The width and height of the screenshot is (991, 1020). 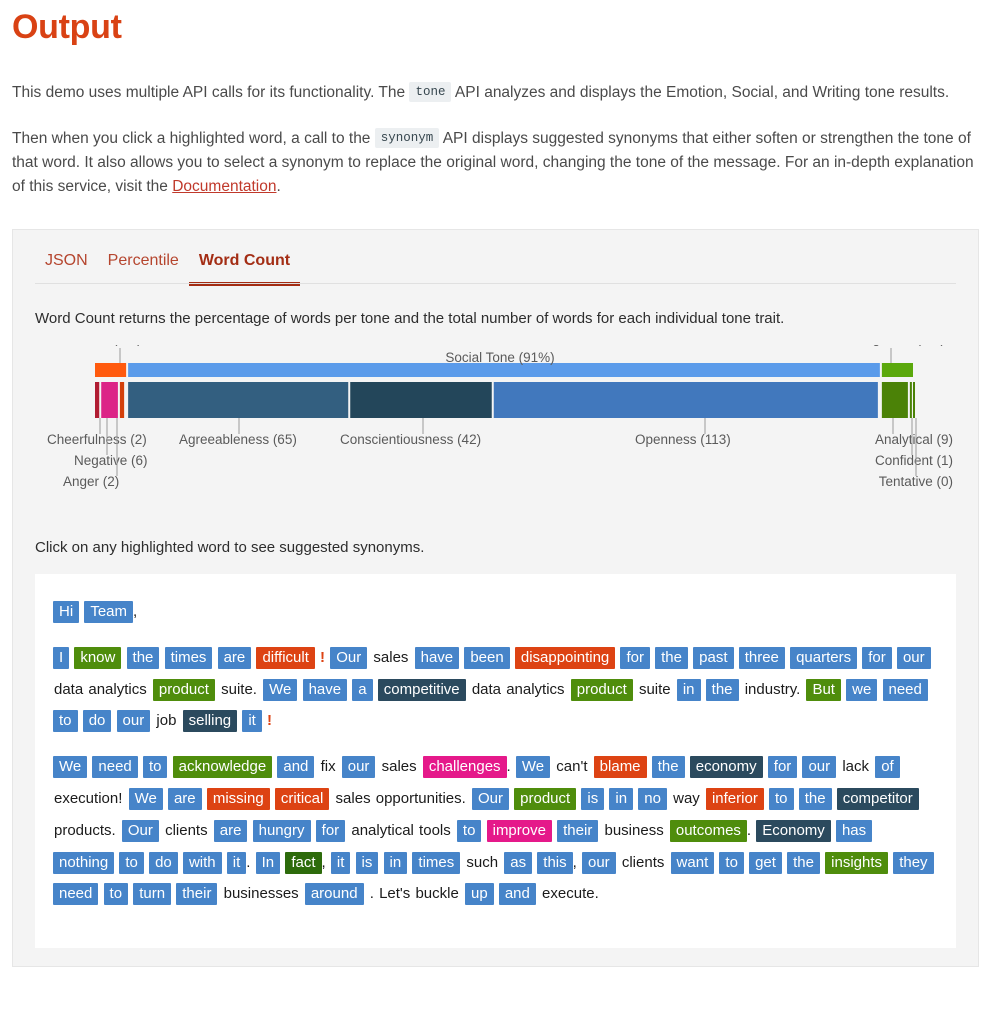 What do you see at coordinates (281, 830) in the screenshot?
I see `highlighted-word: hungry` at bounding box center [281, 830].